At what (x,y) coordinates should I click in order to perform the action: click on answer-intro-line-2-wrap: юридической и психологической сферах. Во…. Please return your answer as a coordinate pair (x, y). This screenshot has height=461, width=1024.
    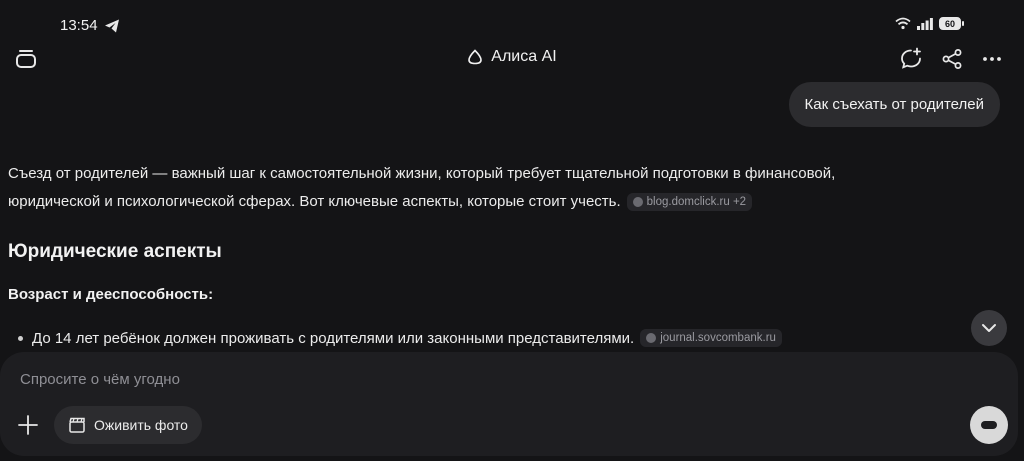
    Looking at the image, I should click on (488, 202).